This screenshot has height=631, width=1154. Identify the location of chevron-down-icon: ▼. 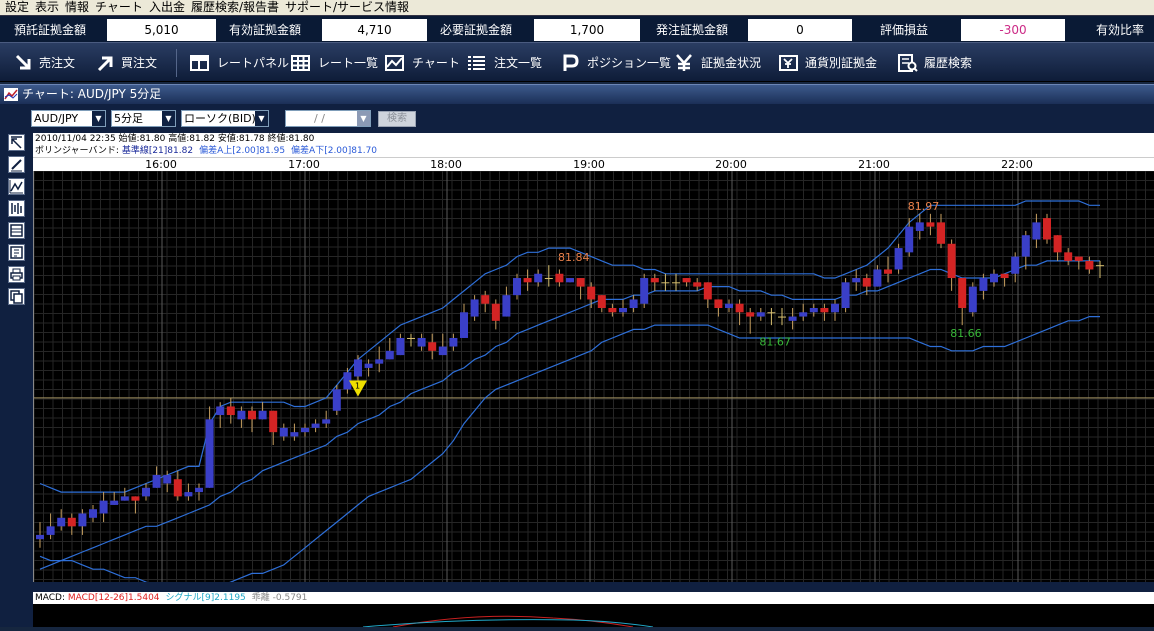
(168, 118).